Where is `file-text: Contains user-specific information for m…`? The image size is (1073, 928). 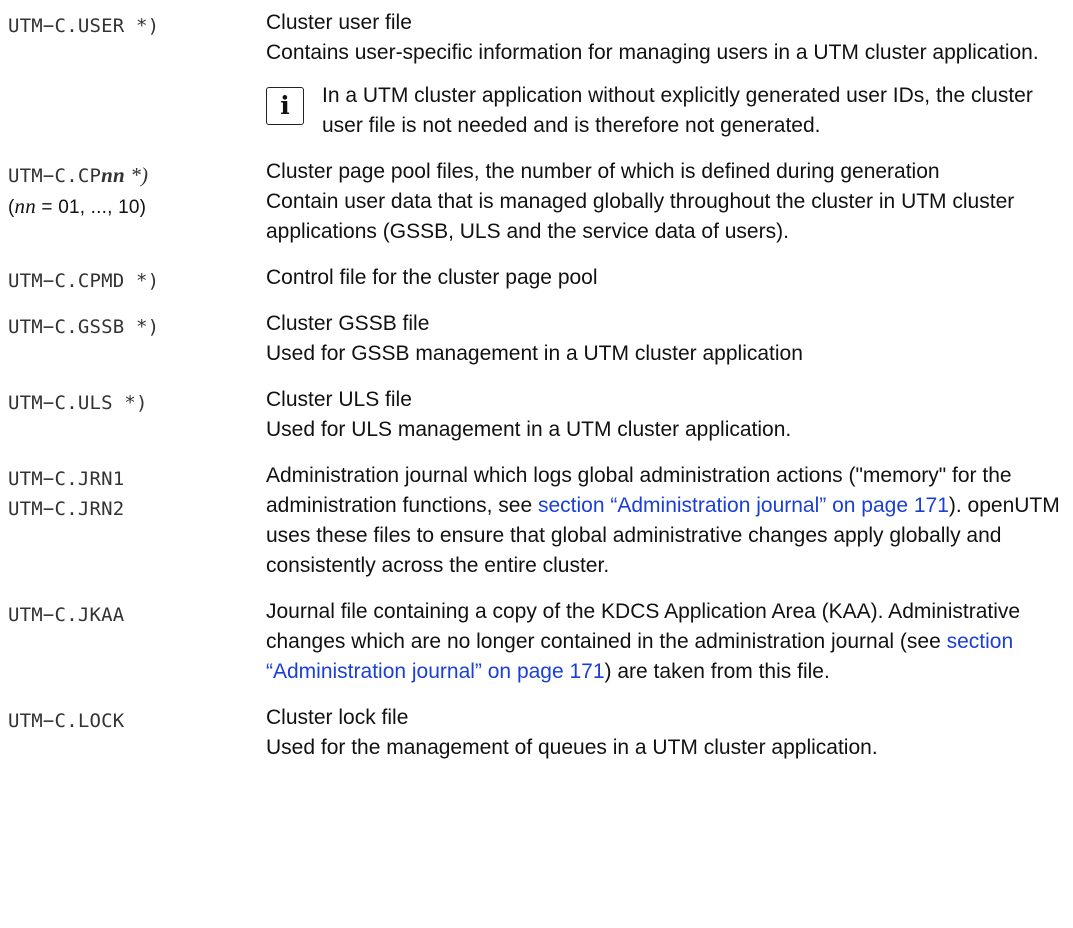 file-text: Contains user-specific information for m… is located at coordinates (652, 52).